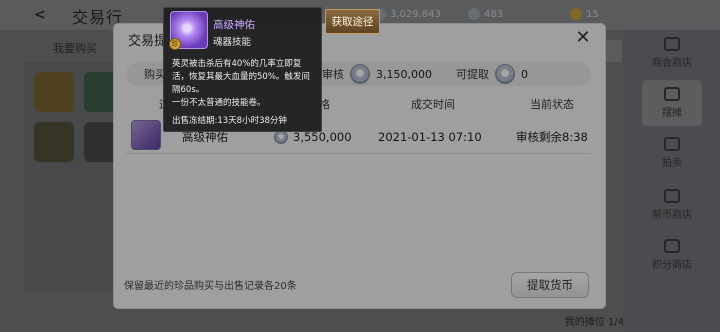  I want to click on tooltip-item-name: 高级神佑, so click(234, 25).